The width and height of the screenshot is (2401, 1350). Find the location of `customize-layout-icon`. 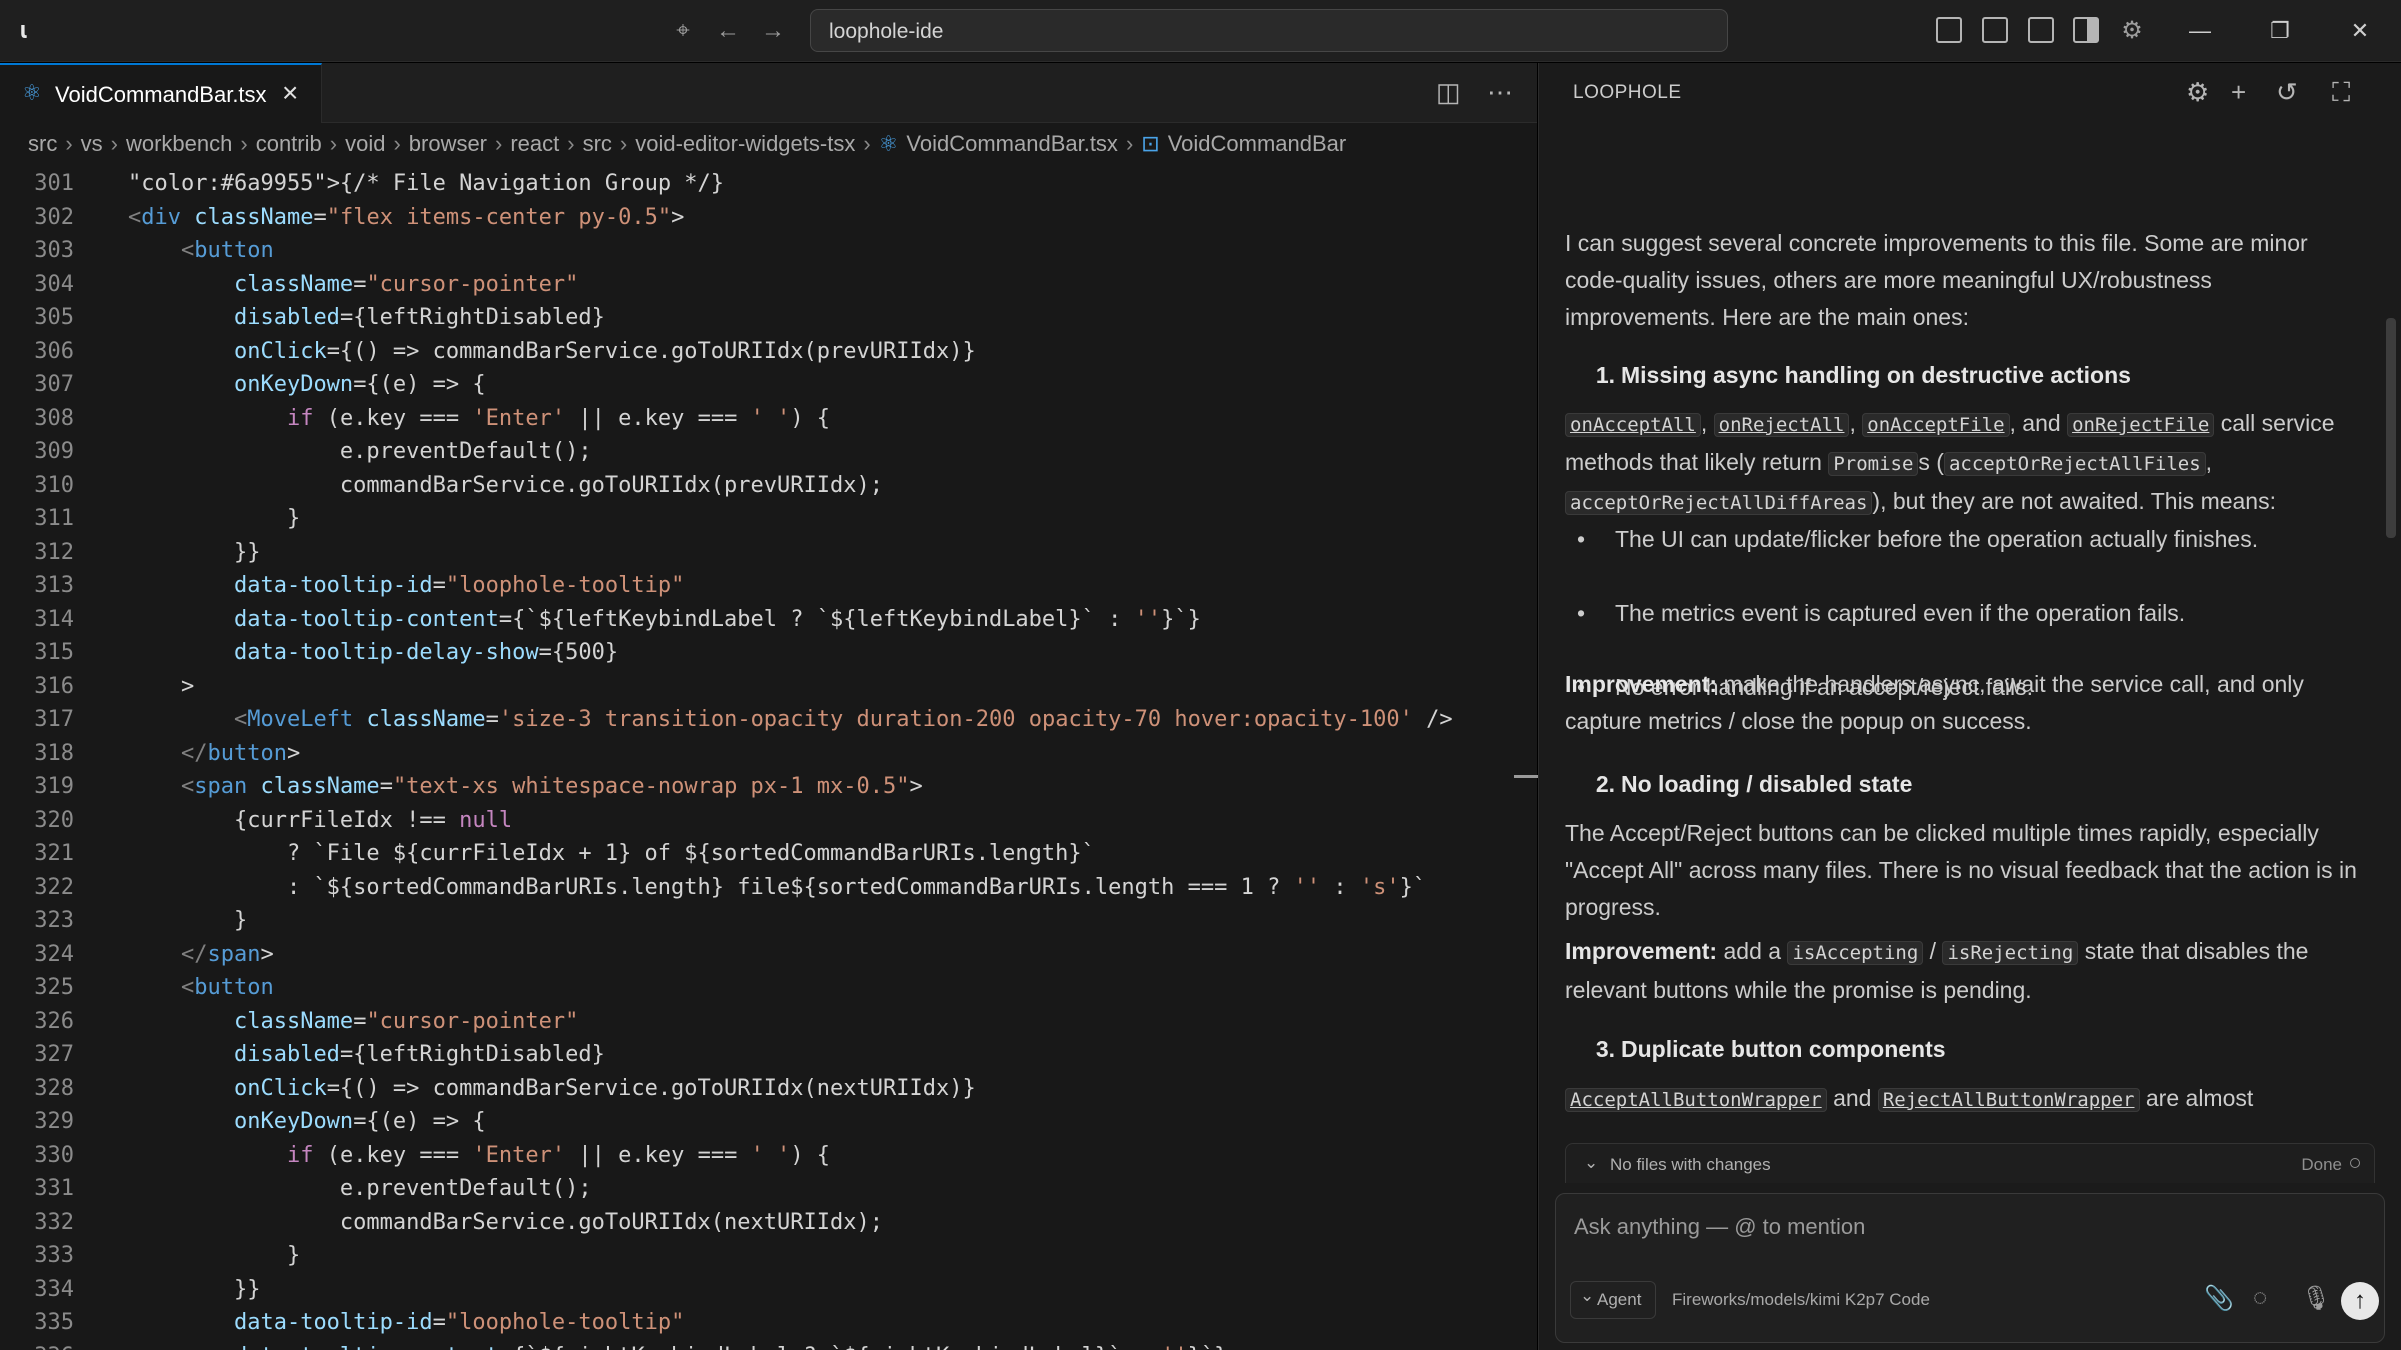

customize-layout-icon is located at coordinates (1949, 30).